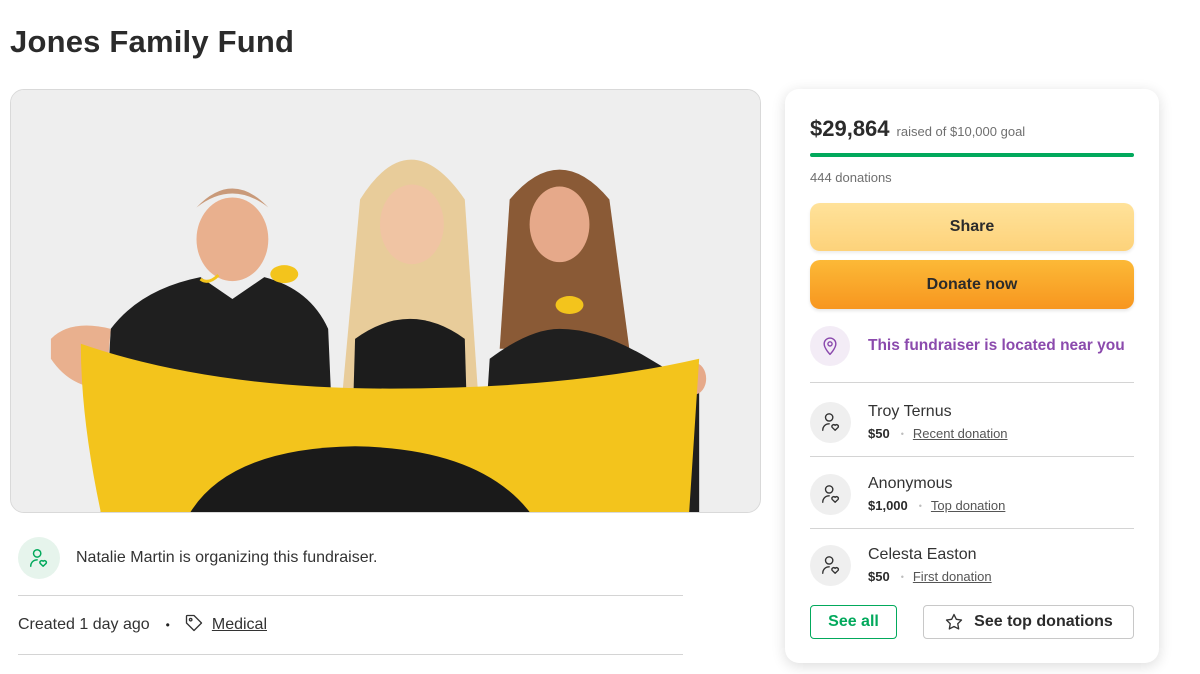 This screenshot has height=674, width=1200. What do you see at coordinates (194, 625) in the screenshot?
I see `tag-icon` at bounding box center [194, 625].